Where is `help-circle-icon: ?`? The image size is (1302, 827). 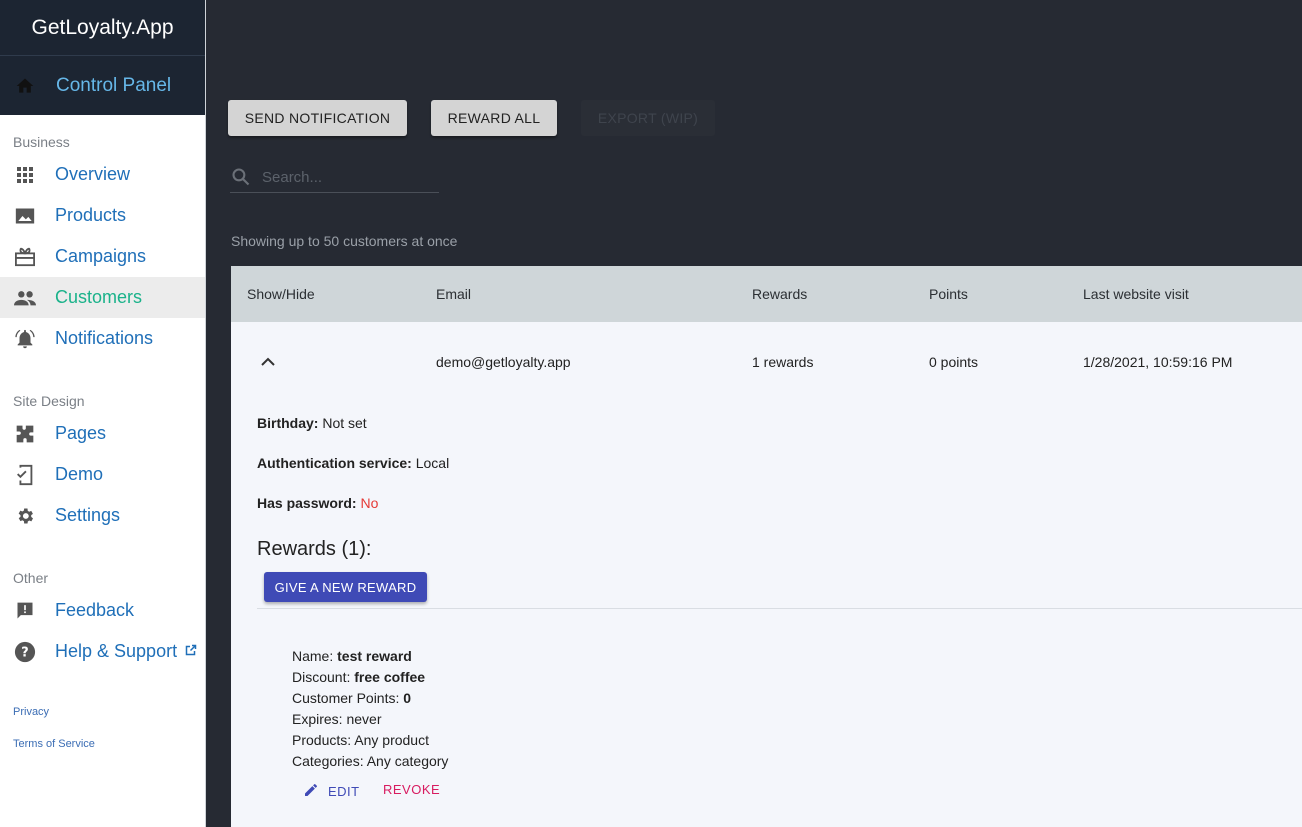 help-circle-icon: ? is located at coordinates (25, 652).